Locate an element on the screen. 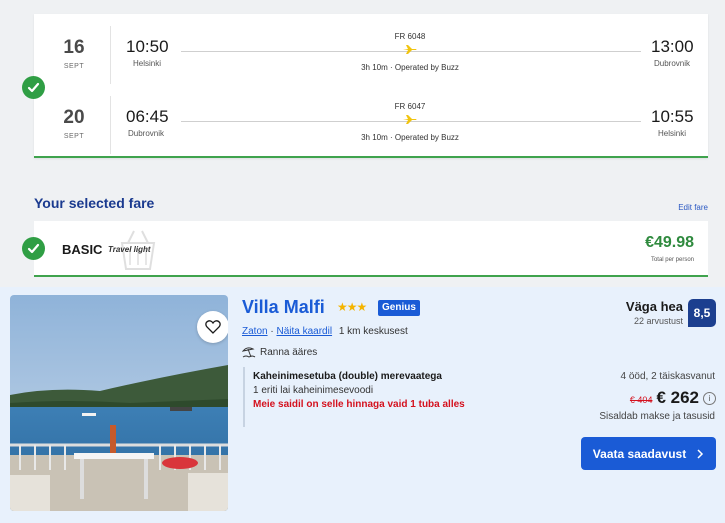 This screenshot has width=725, height=523. review-count: 22 arvustust is located at coordinates (658, 321).